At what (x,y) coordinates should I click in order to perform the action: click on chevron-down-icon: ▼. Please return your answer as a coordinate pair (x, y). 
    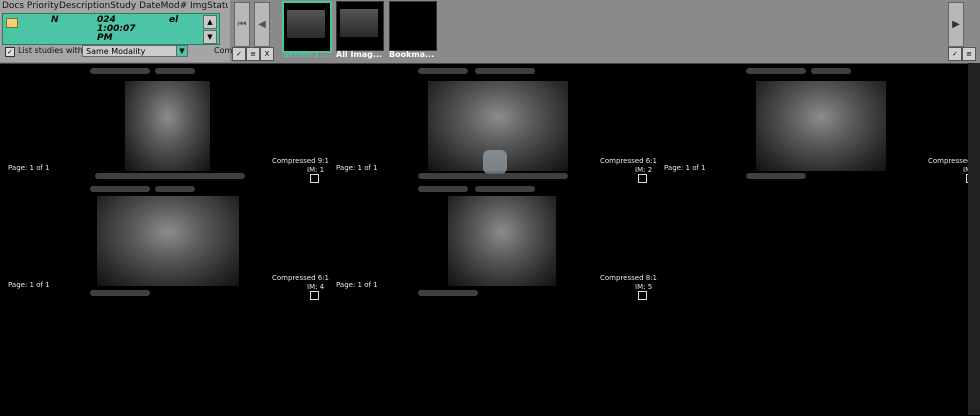
    Looking at the image, I should click on (181, 51).